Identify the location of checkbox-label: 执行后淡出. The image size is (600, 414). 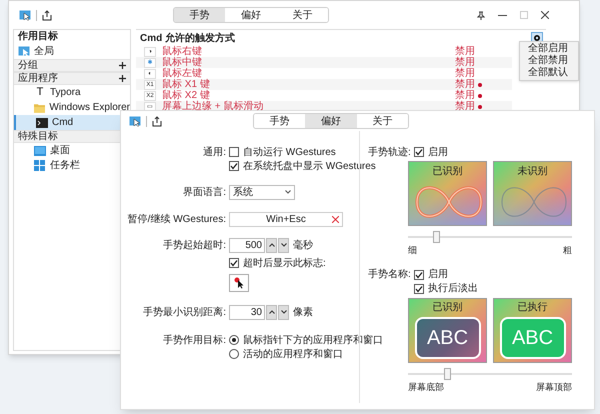
(453, 288).